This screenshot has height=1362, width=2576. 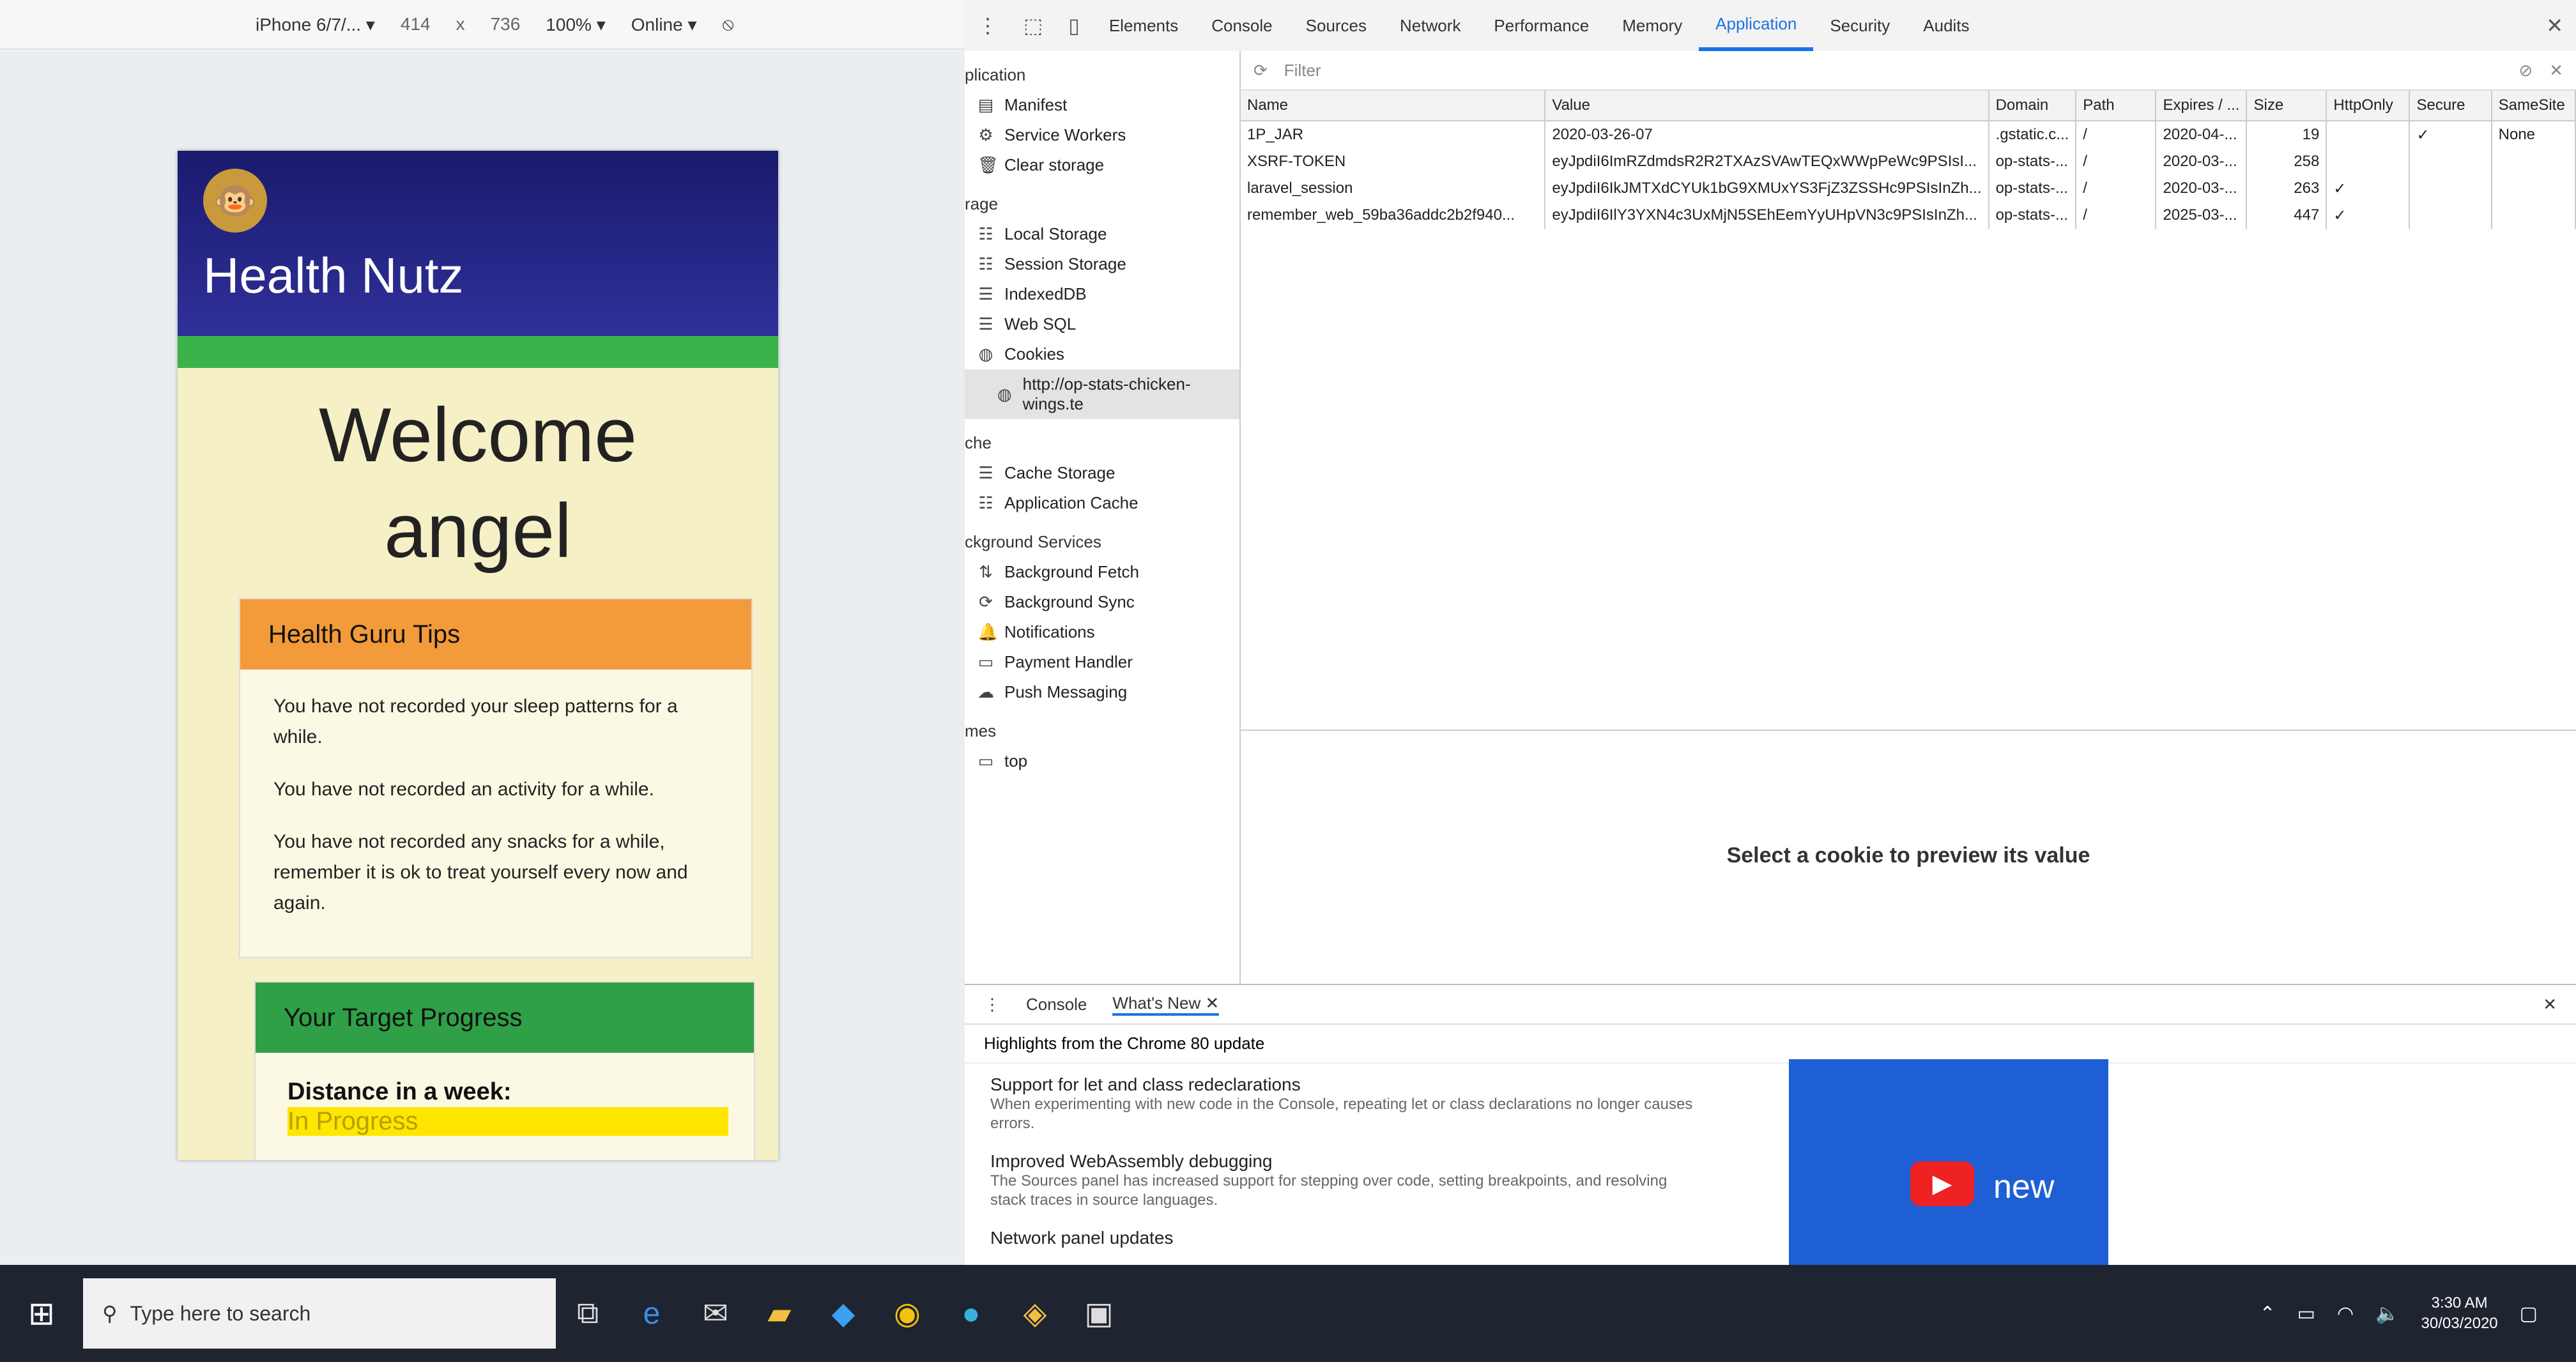 What do you see at coordinates (2387, 1314) in the screenshot?
I see `volume-icon: 🔈` at bounding box center [2387, 1314].